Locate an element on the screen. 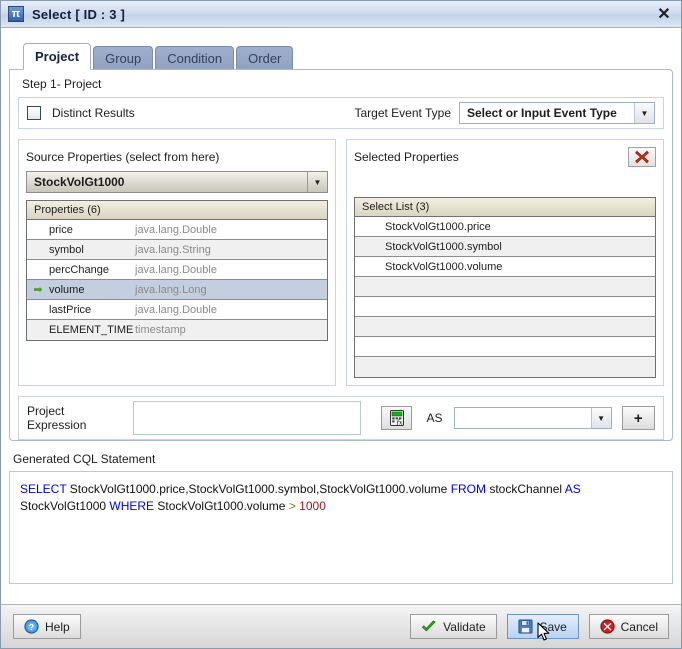 The image size is (682, 649). cql-token: 1000 is located at coordinates (312, 506).